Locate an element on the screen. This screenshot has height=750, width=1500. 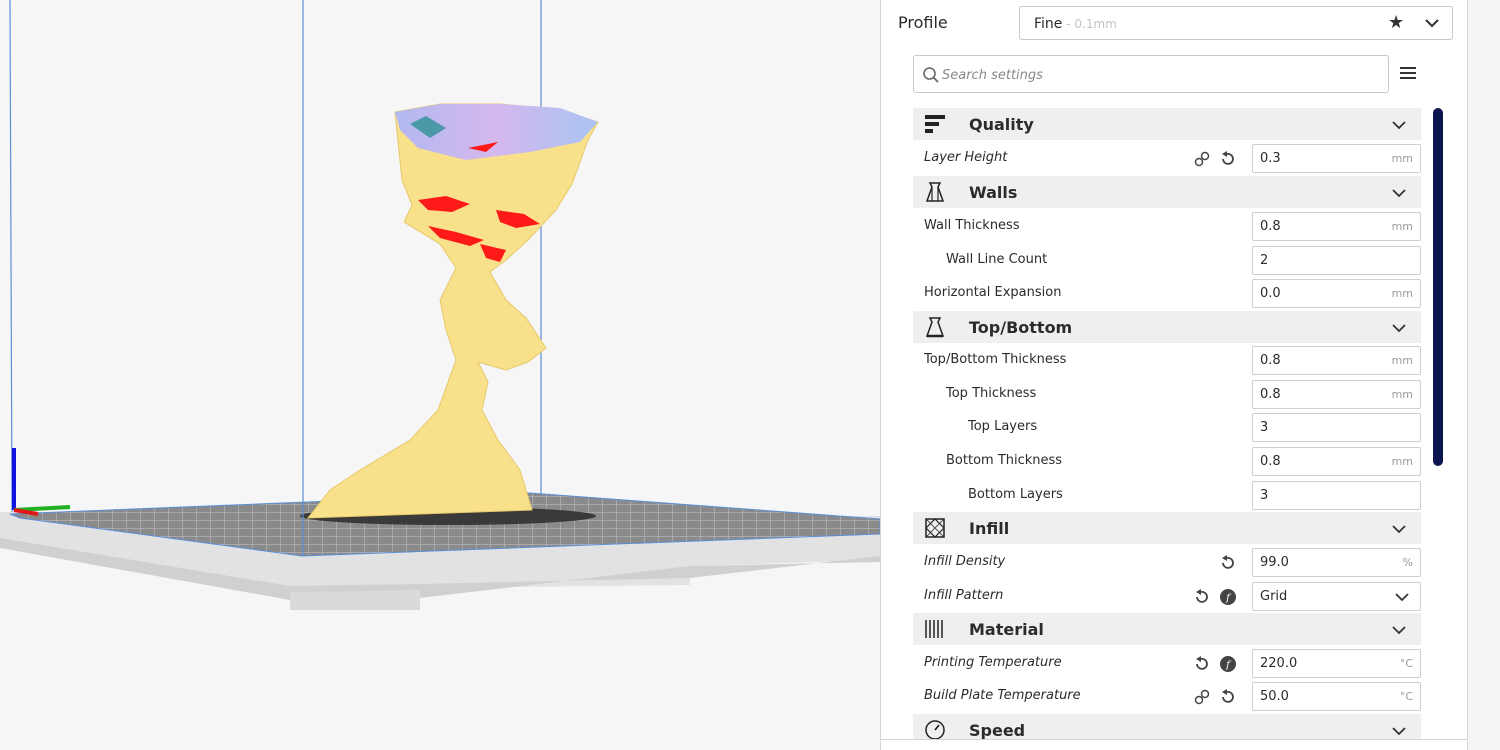
setting-label: Printing Temperature is located at coordinates (993, 662).